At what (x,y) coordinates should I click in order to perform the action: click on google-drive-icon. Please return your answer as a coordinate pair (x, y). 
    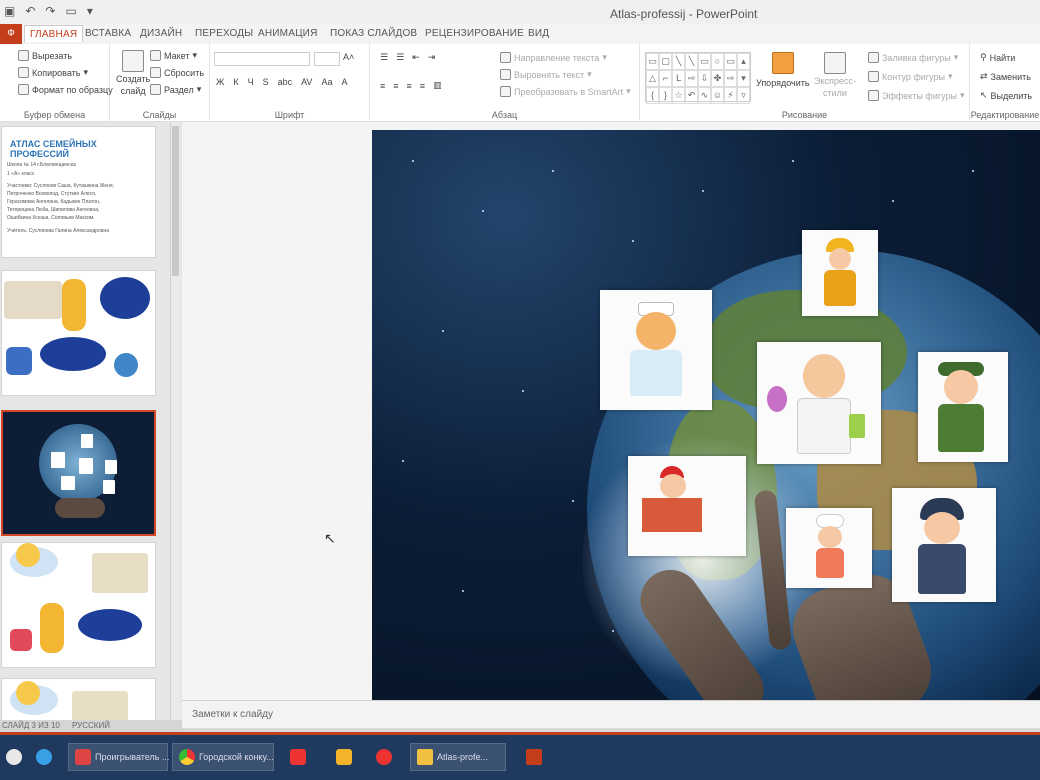
    Looking at the image, I should click on (344, 757).